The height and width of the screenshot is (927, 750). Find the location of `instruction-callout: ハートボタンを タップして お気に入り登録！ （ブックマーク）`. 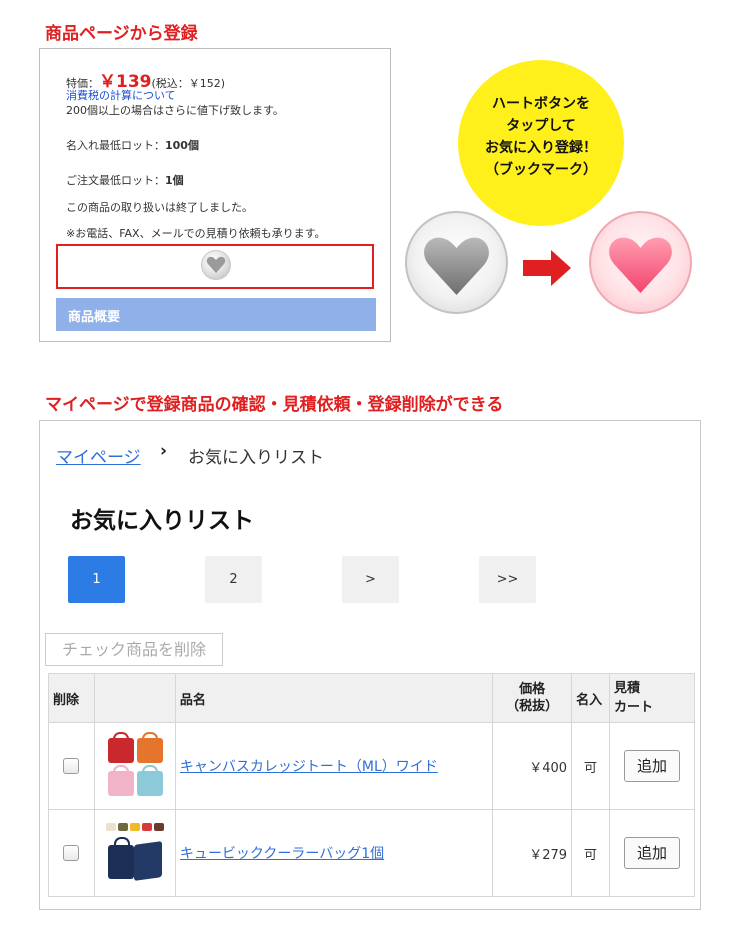

instruction-callout: ハートボタンを タップして お気に入り登録！ （ブックマーク） is located at coordinates (541, 143).